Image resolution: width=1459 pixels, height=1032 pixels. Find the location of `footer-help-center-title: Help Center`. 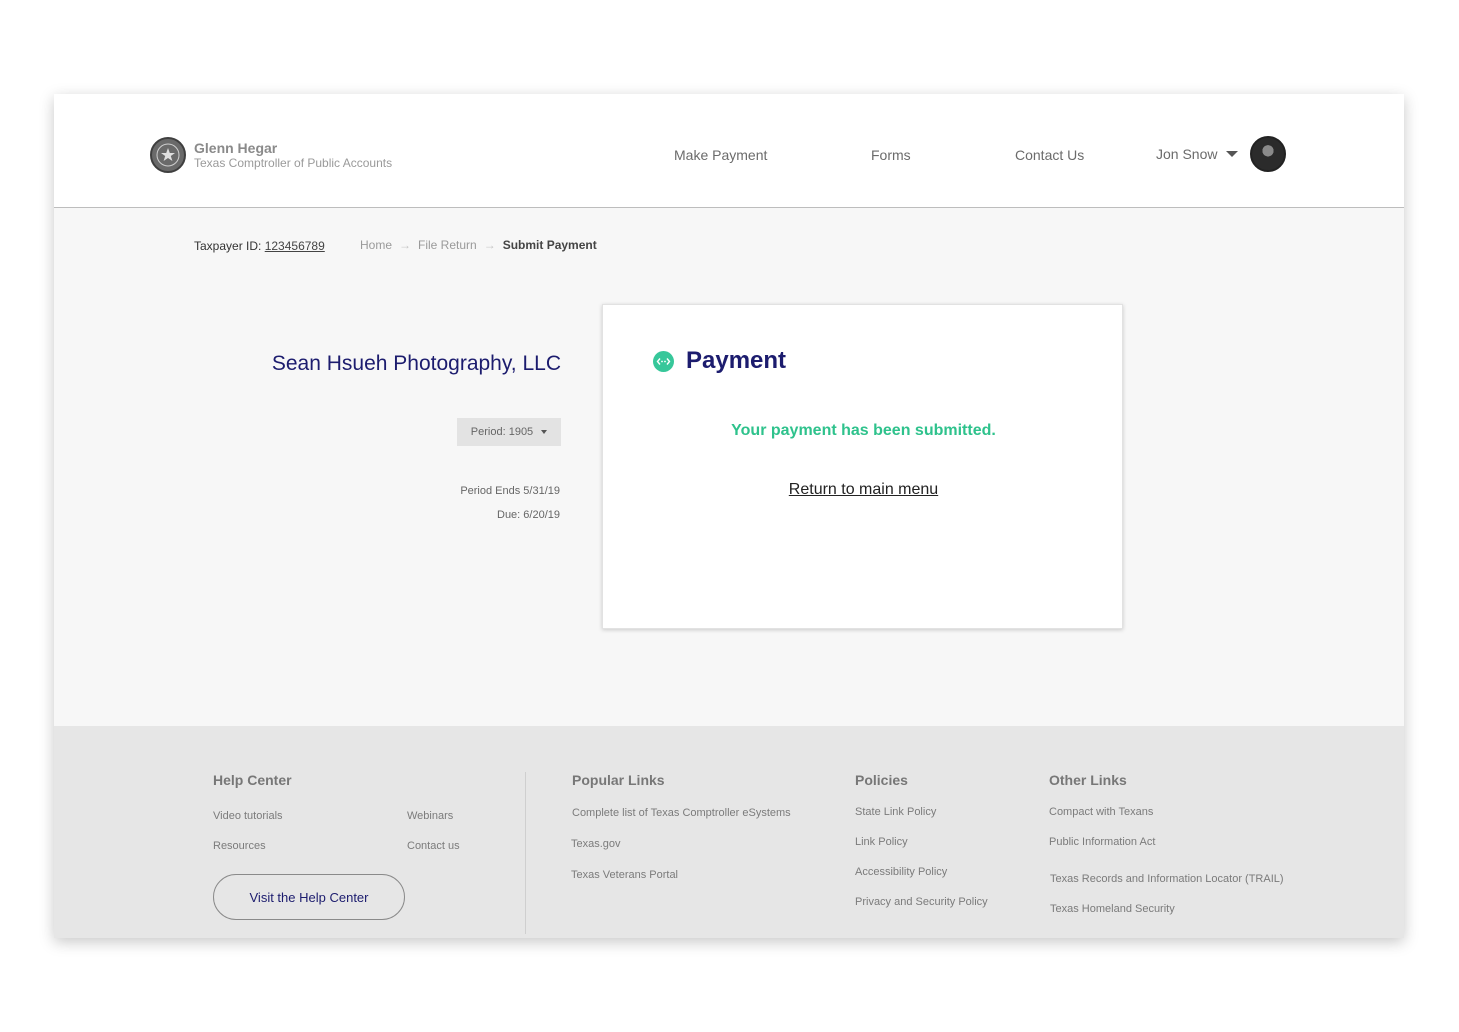

footer-help-center-title: Help Center is located at coordinates (252, 780).